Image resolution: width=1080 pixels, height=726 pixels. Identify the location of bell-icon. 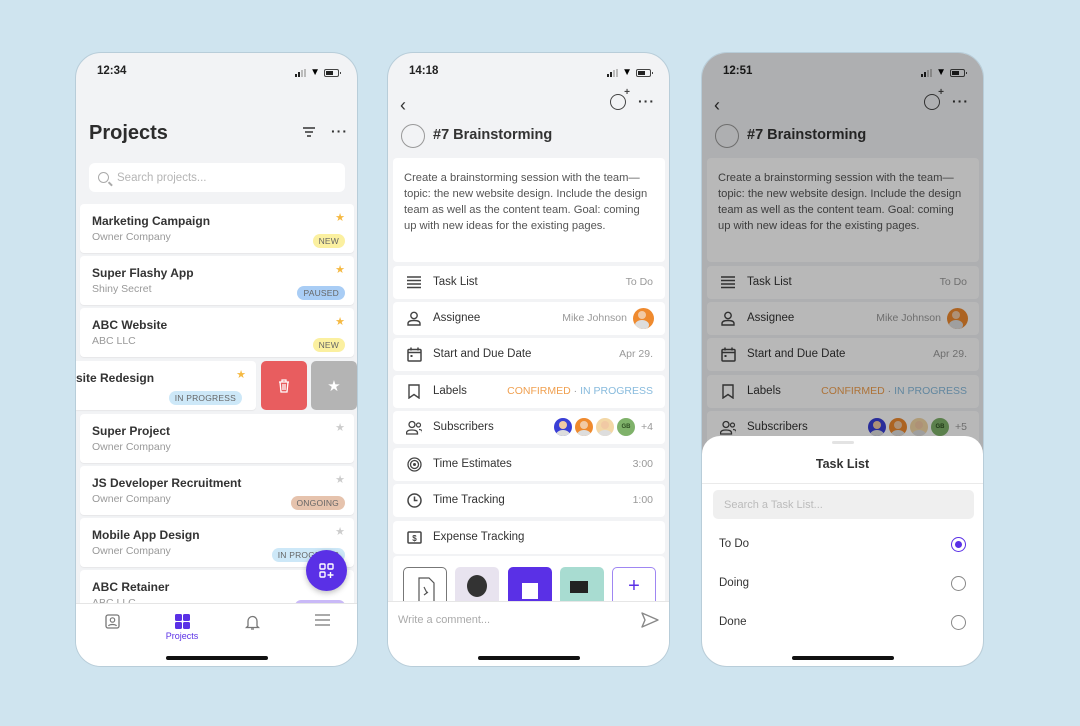
(252, 622).